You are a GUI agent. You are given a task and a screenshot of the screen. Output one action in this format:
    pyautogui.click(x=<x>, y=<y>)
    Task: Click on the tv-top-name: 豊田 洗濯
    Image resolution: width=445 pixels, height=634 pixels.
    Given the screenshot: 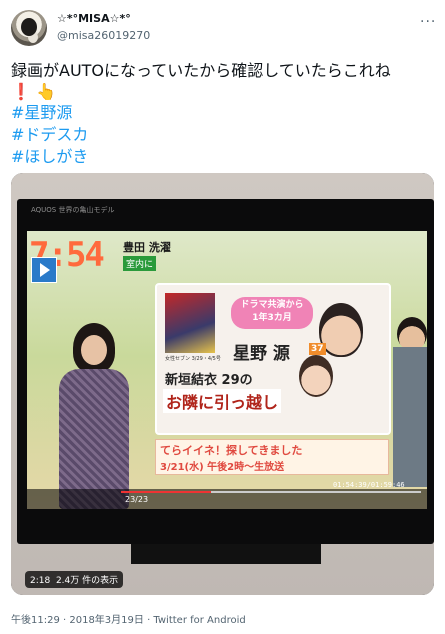 What is the action you would take?
    pyautogui.click(x=147, y=247)
    